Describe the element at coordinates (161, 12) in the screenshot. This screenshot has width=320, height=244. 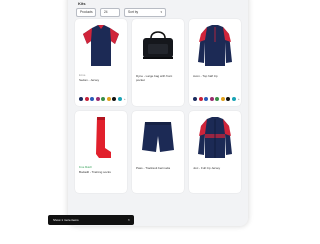
I see `chevron-down-icon: ▾` at that location.